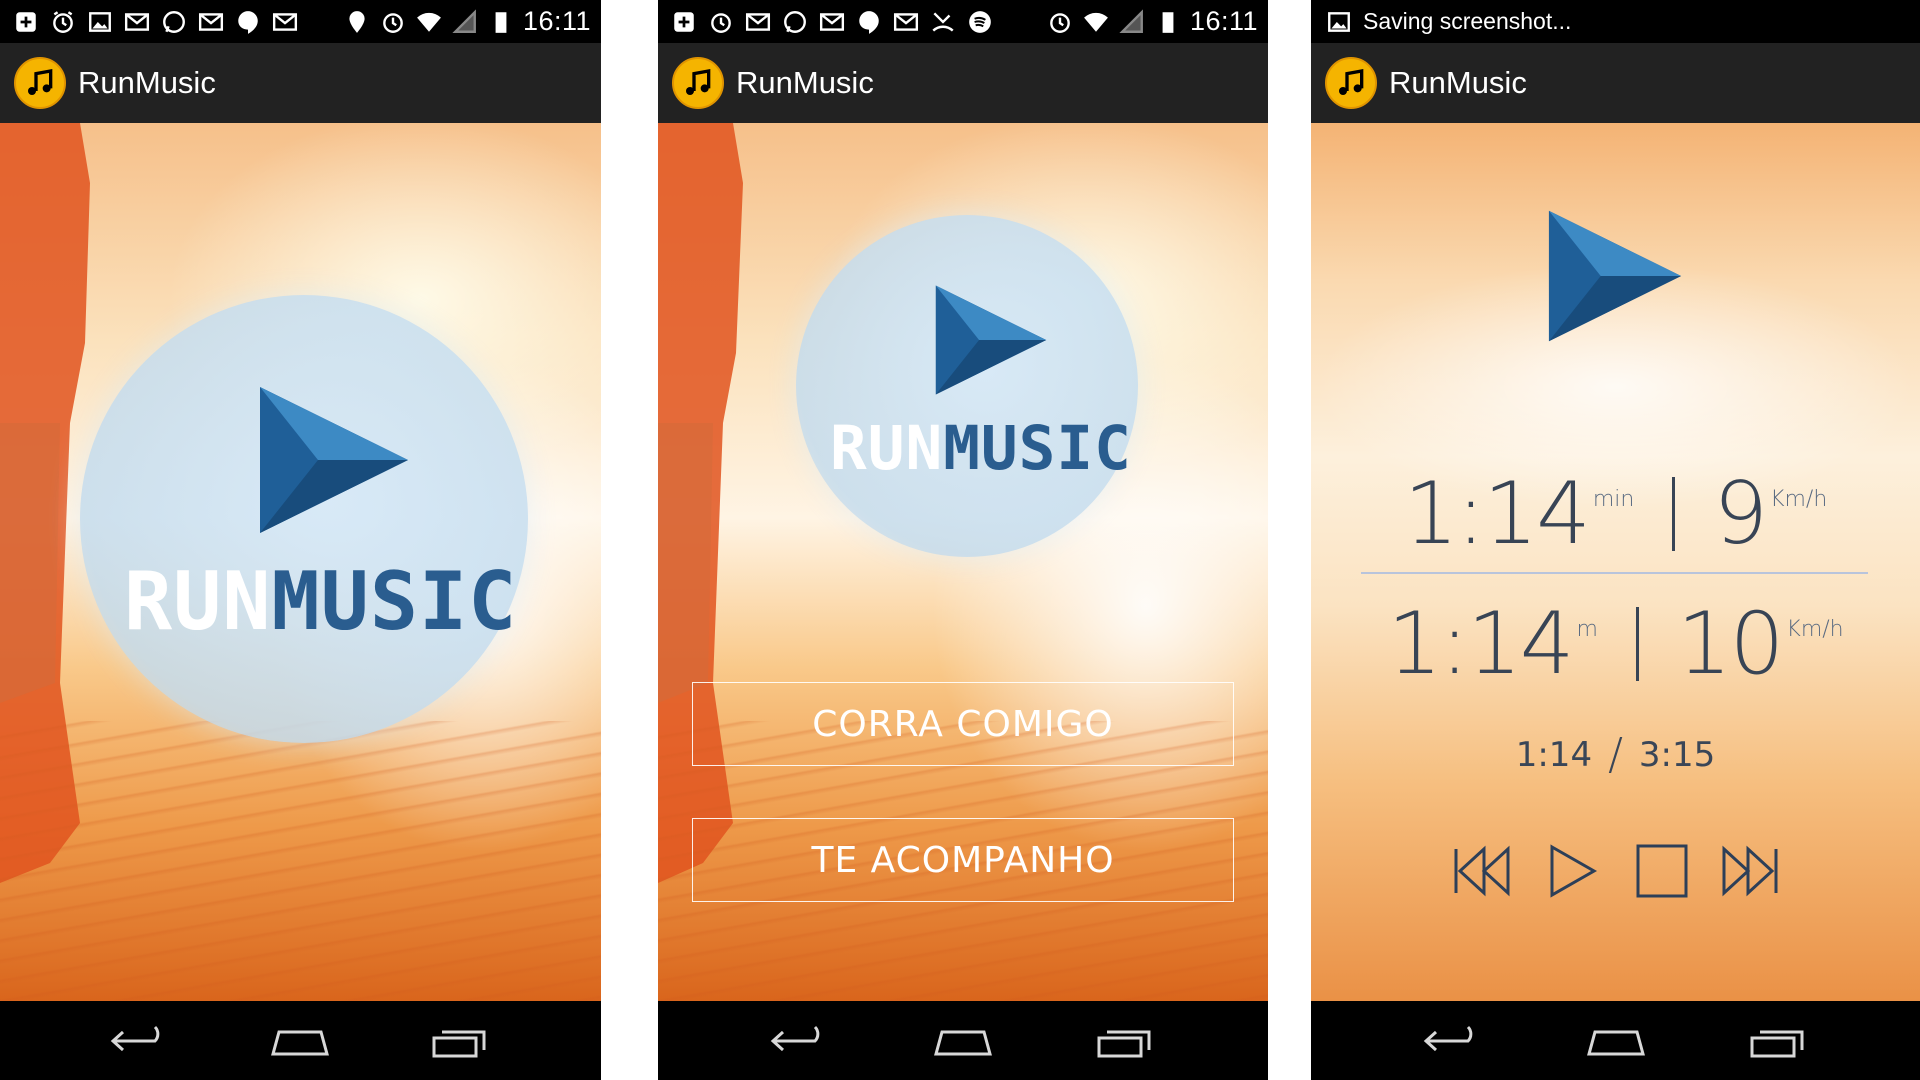 Image resolution: width=1920 pixels, height=1080 pixels. I want to click on target-time-unit: m, so click(1587, 629).